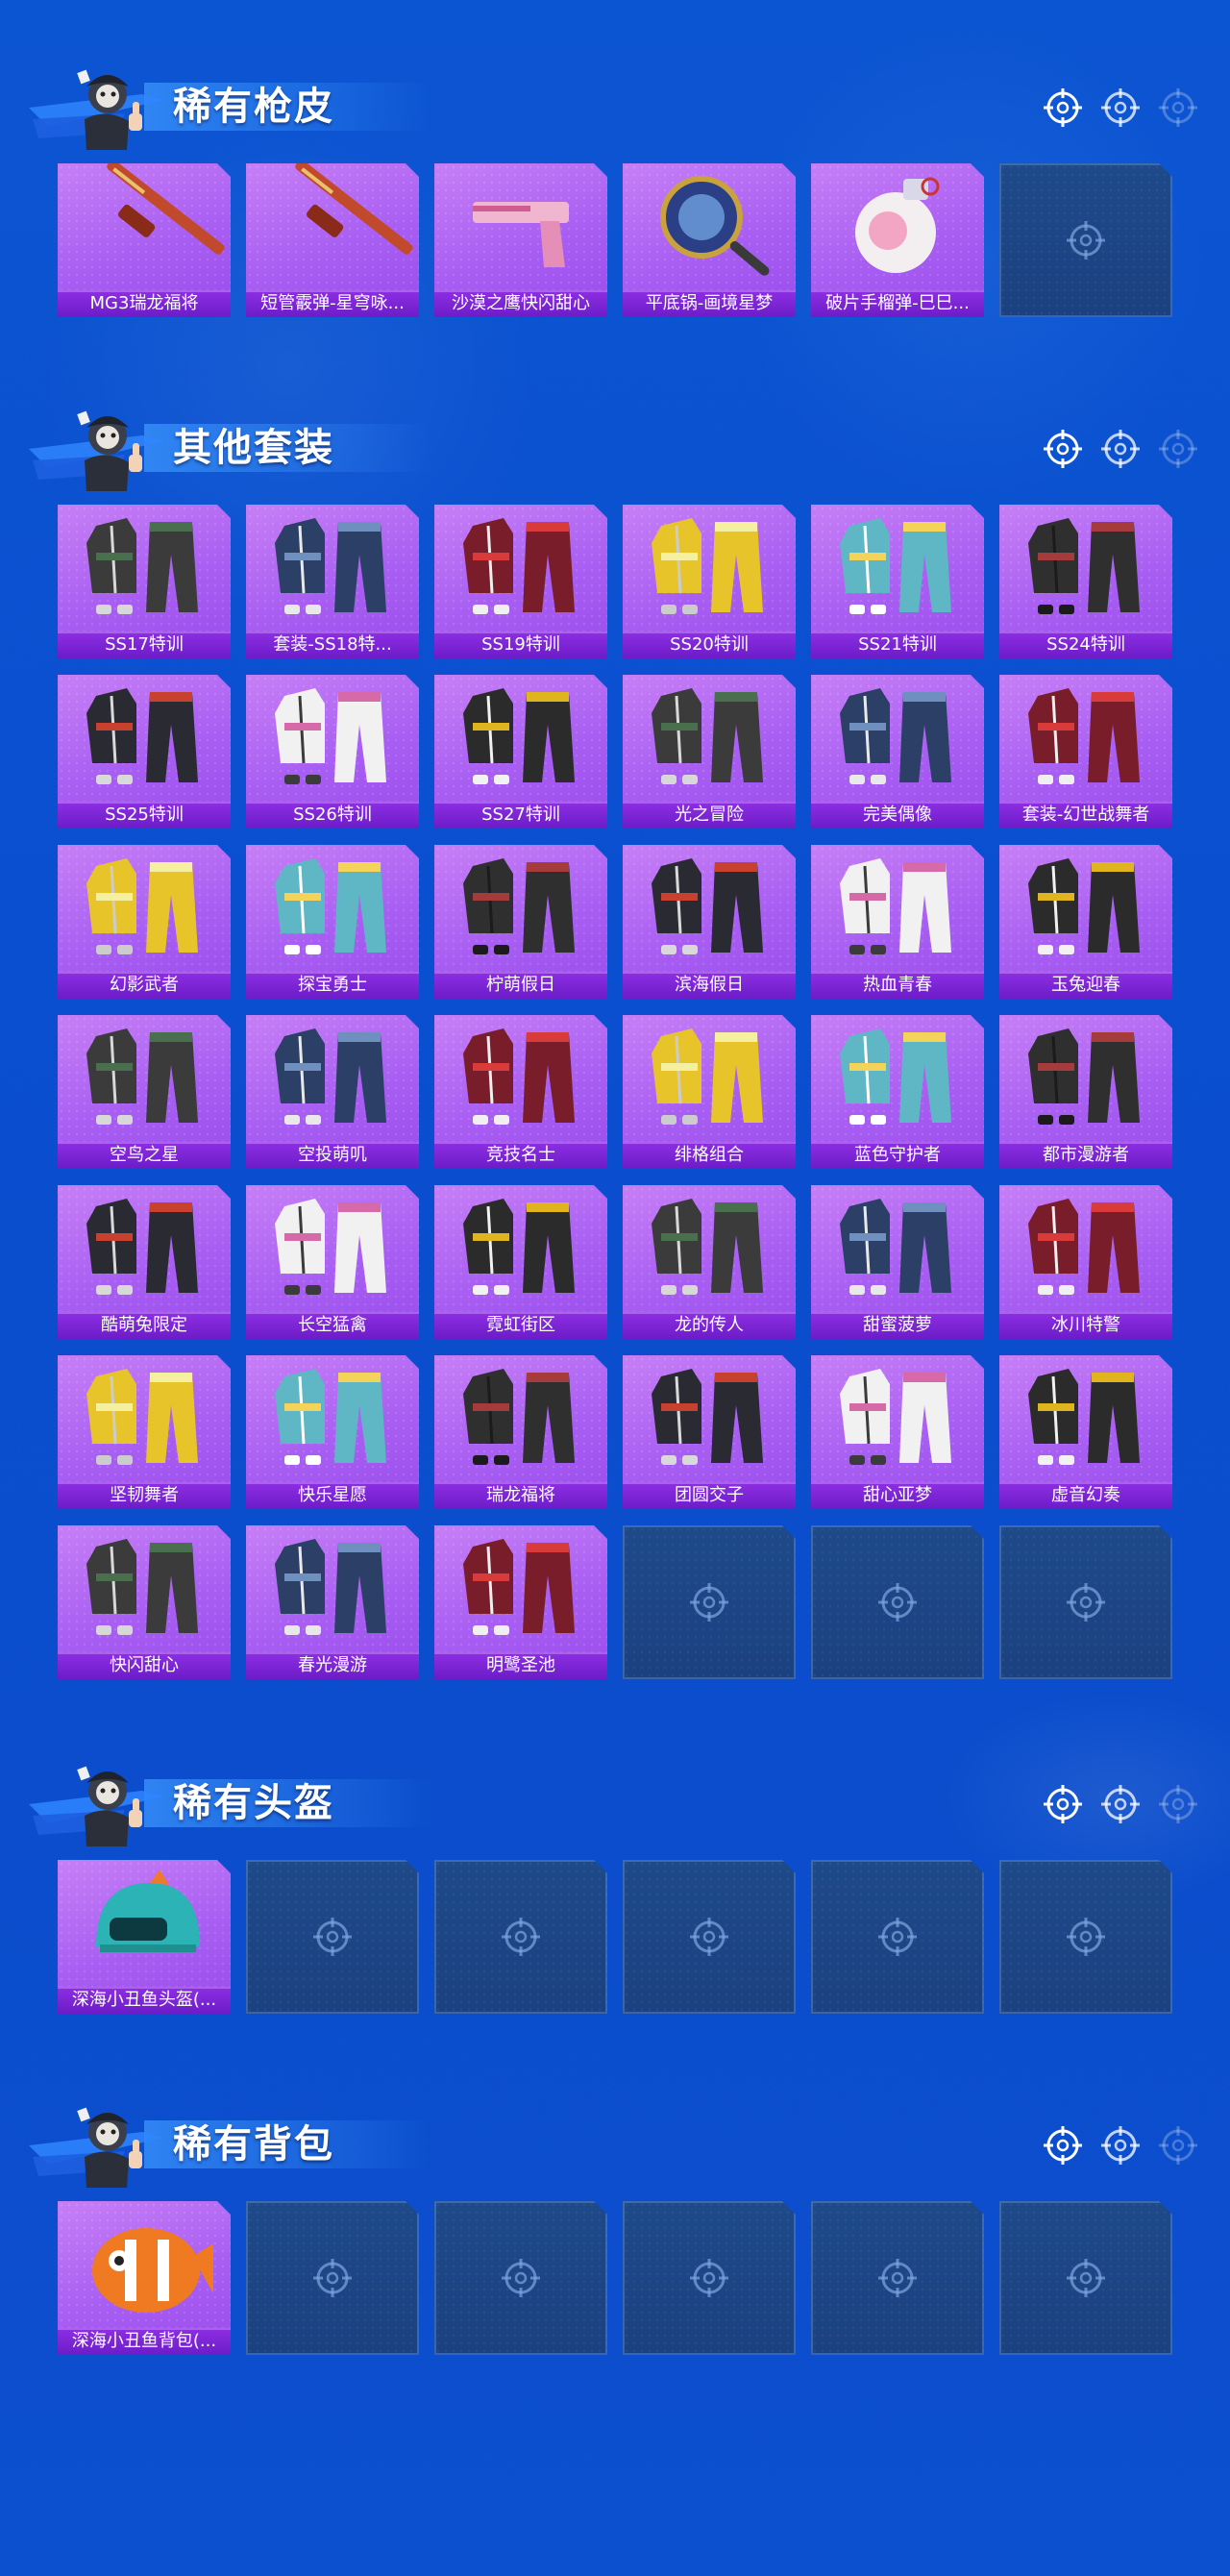  Describe the element at coordinates (898, 1325) in the screenshot. I see `item-label: 甜蜜菠萝` at that location.